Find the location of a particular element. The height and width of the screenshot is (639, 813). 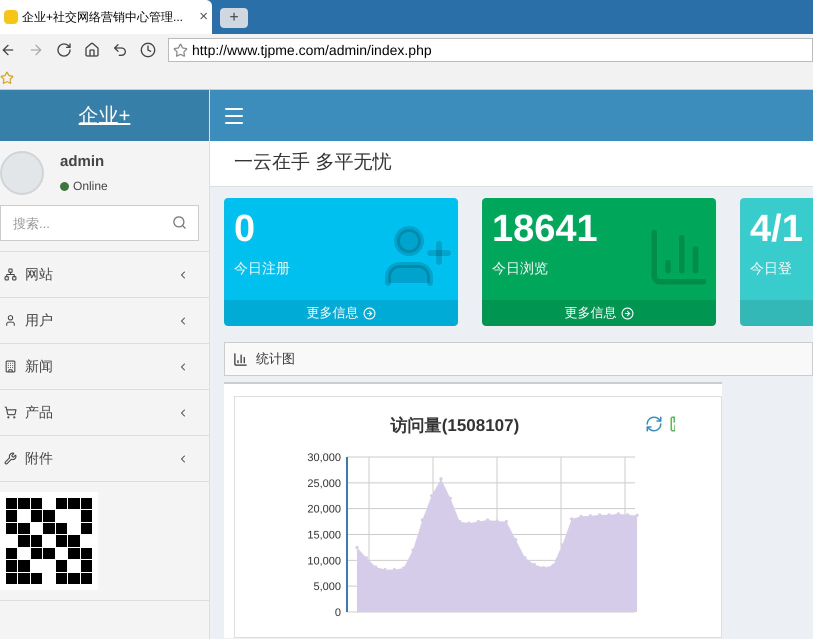

new-tab-button: + is located at coordinates (234, 18).